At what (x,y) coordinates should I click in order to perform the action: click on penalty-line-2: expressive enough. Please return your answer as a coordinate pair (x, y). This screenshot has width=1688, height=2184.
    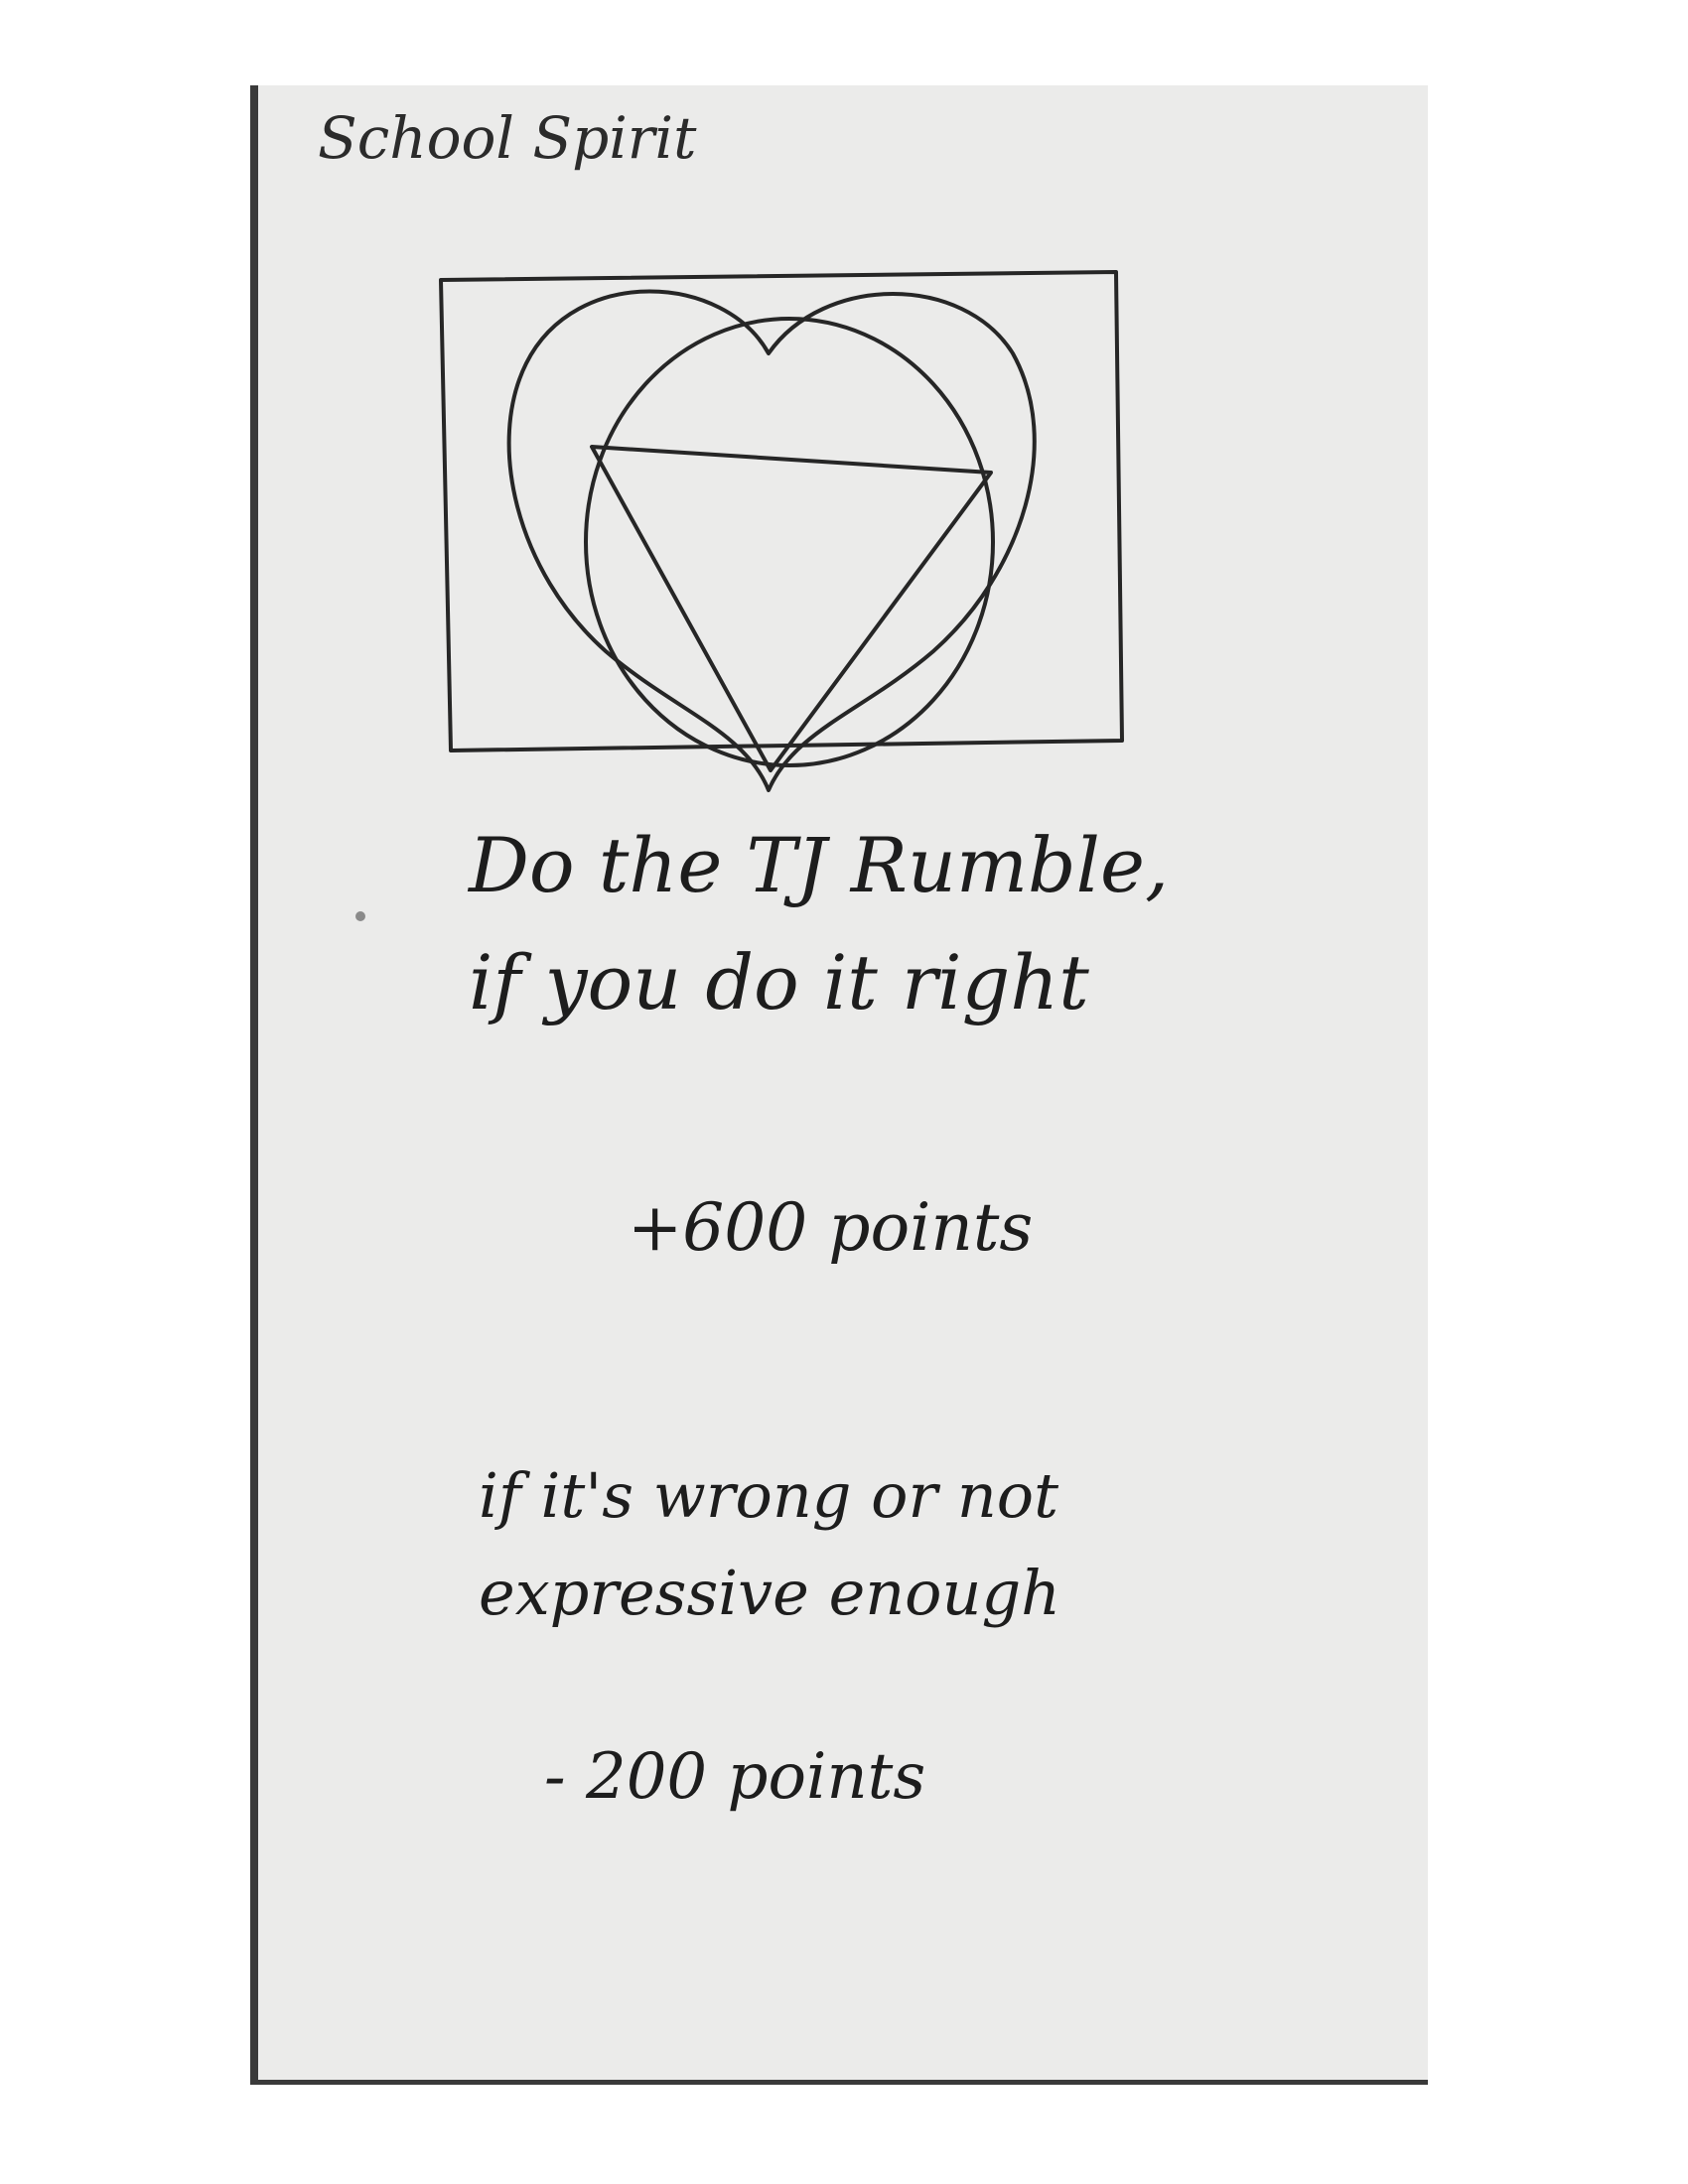
    Looking at the image, I should click on (770, 1593).